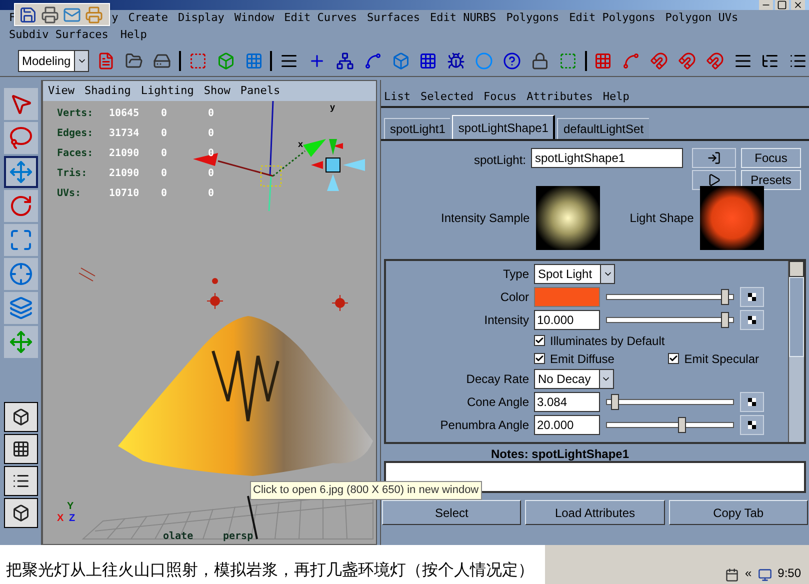 The width and height of the screenshot is (809, 584). What do you see at coordinates (748, 573) in the screenshot?
I see `tray-arrow: «` at bounding box center [748, 573].